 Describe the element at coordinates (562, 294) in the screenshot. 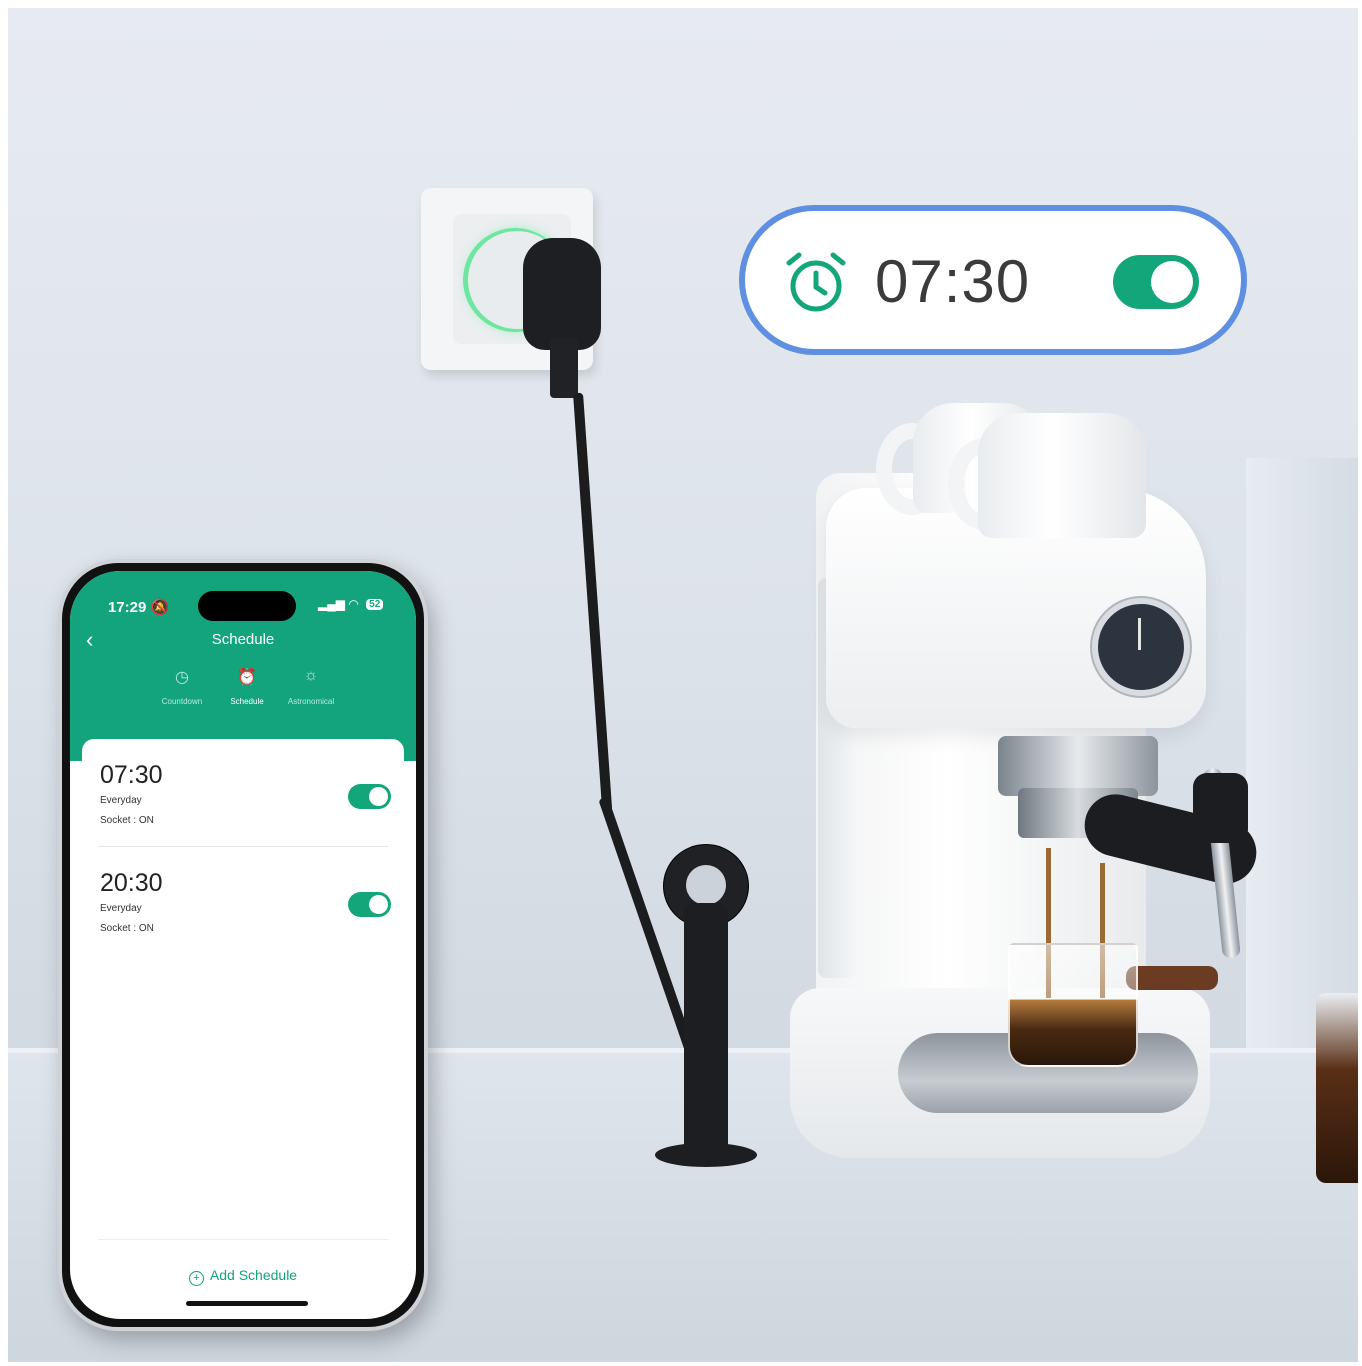

I see `power-plug` at that location.